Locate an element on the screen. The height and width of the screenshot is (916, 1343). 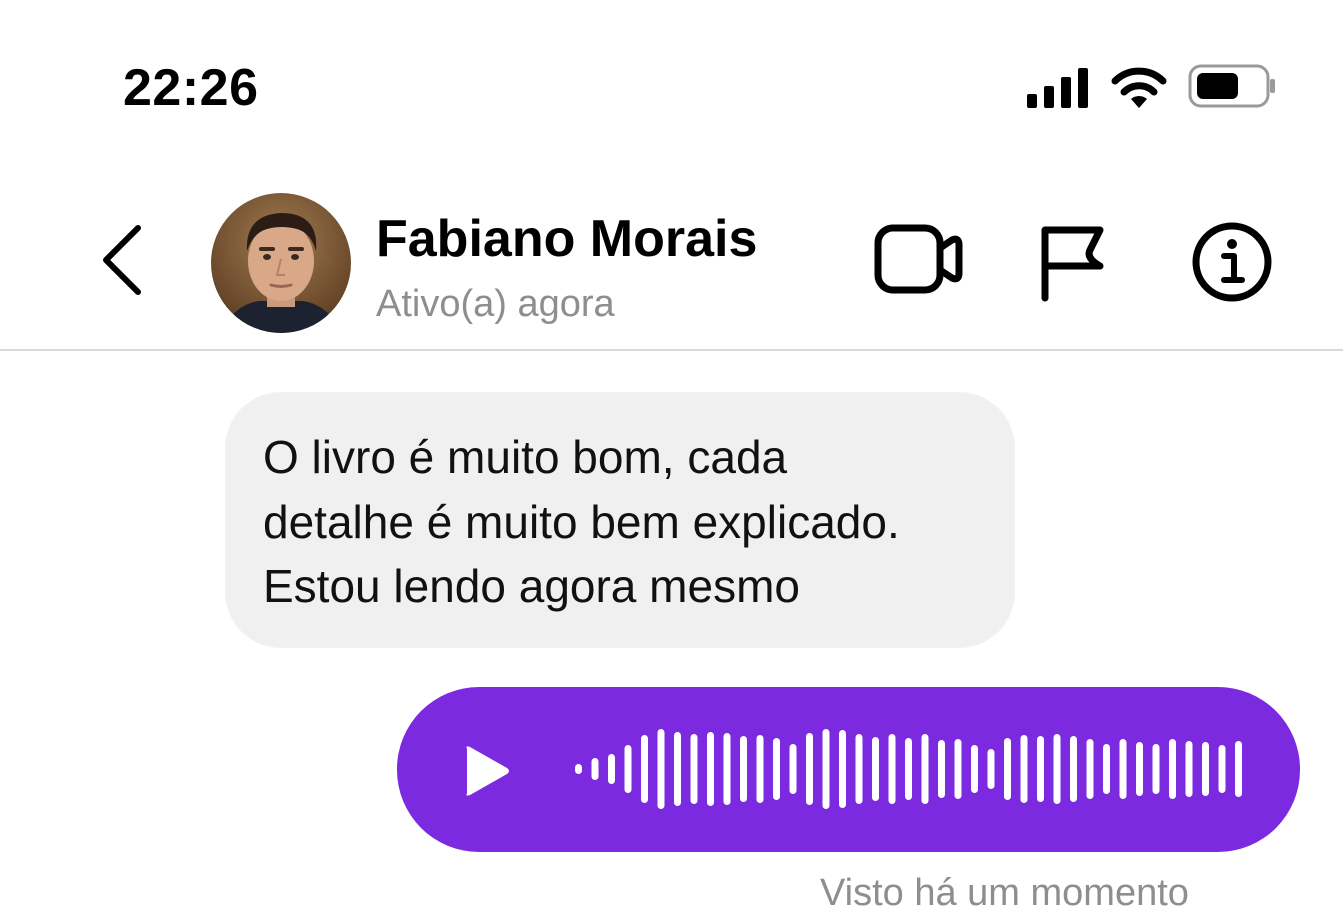
wifi-icon is located at coordinates (1139, 87).